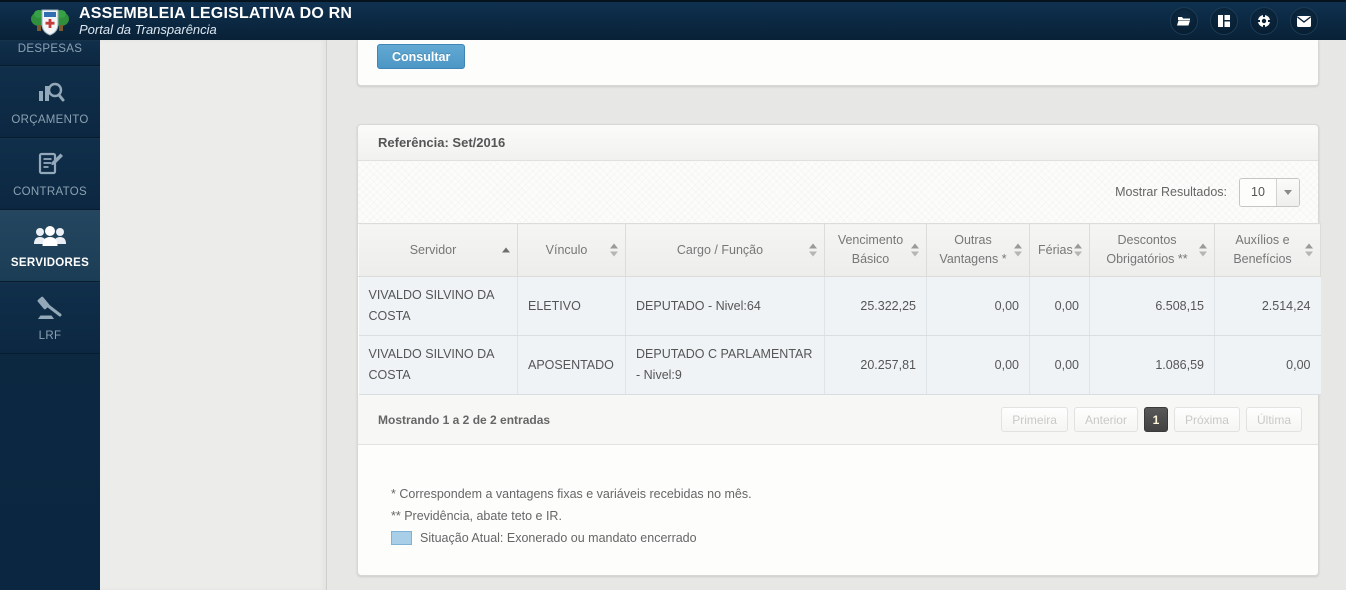 Image resolution: width=1346 pixels, height=590 pixels. What do you see at coordinates (1171, 192) in the screenshot?
I see `show-results-label: Mostrar Resultados:` at bounding box center [1171, 192].